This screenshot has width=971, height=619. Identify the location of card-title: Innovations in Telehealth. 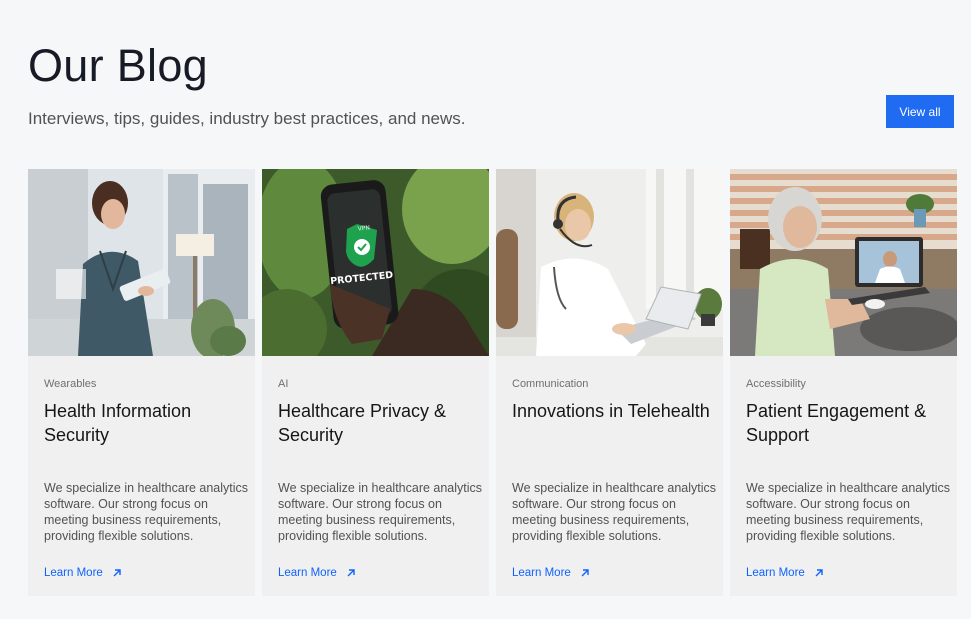
(612, 411).